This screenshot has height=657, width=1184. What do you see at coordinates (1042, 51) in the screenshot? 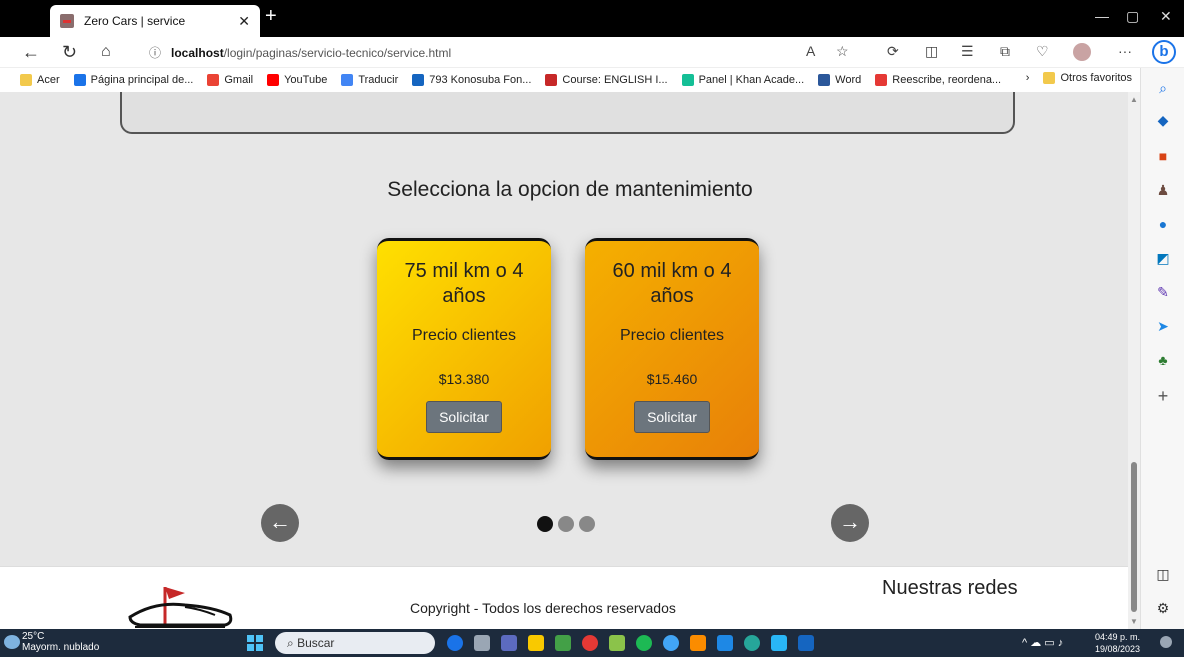
I see `browser-essentials-icon: ♡` at bounding box center [1042, 51].